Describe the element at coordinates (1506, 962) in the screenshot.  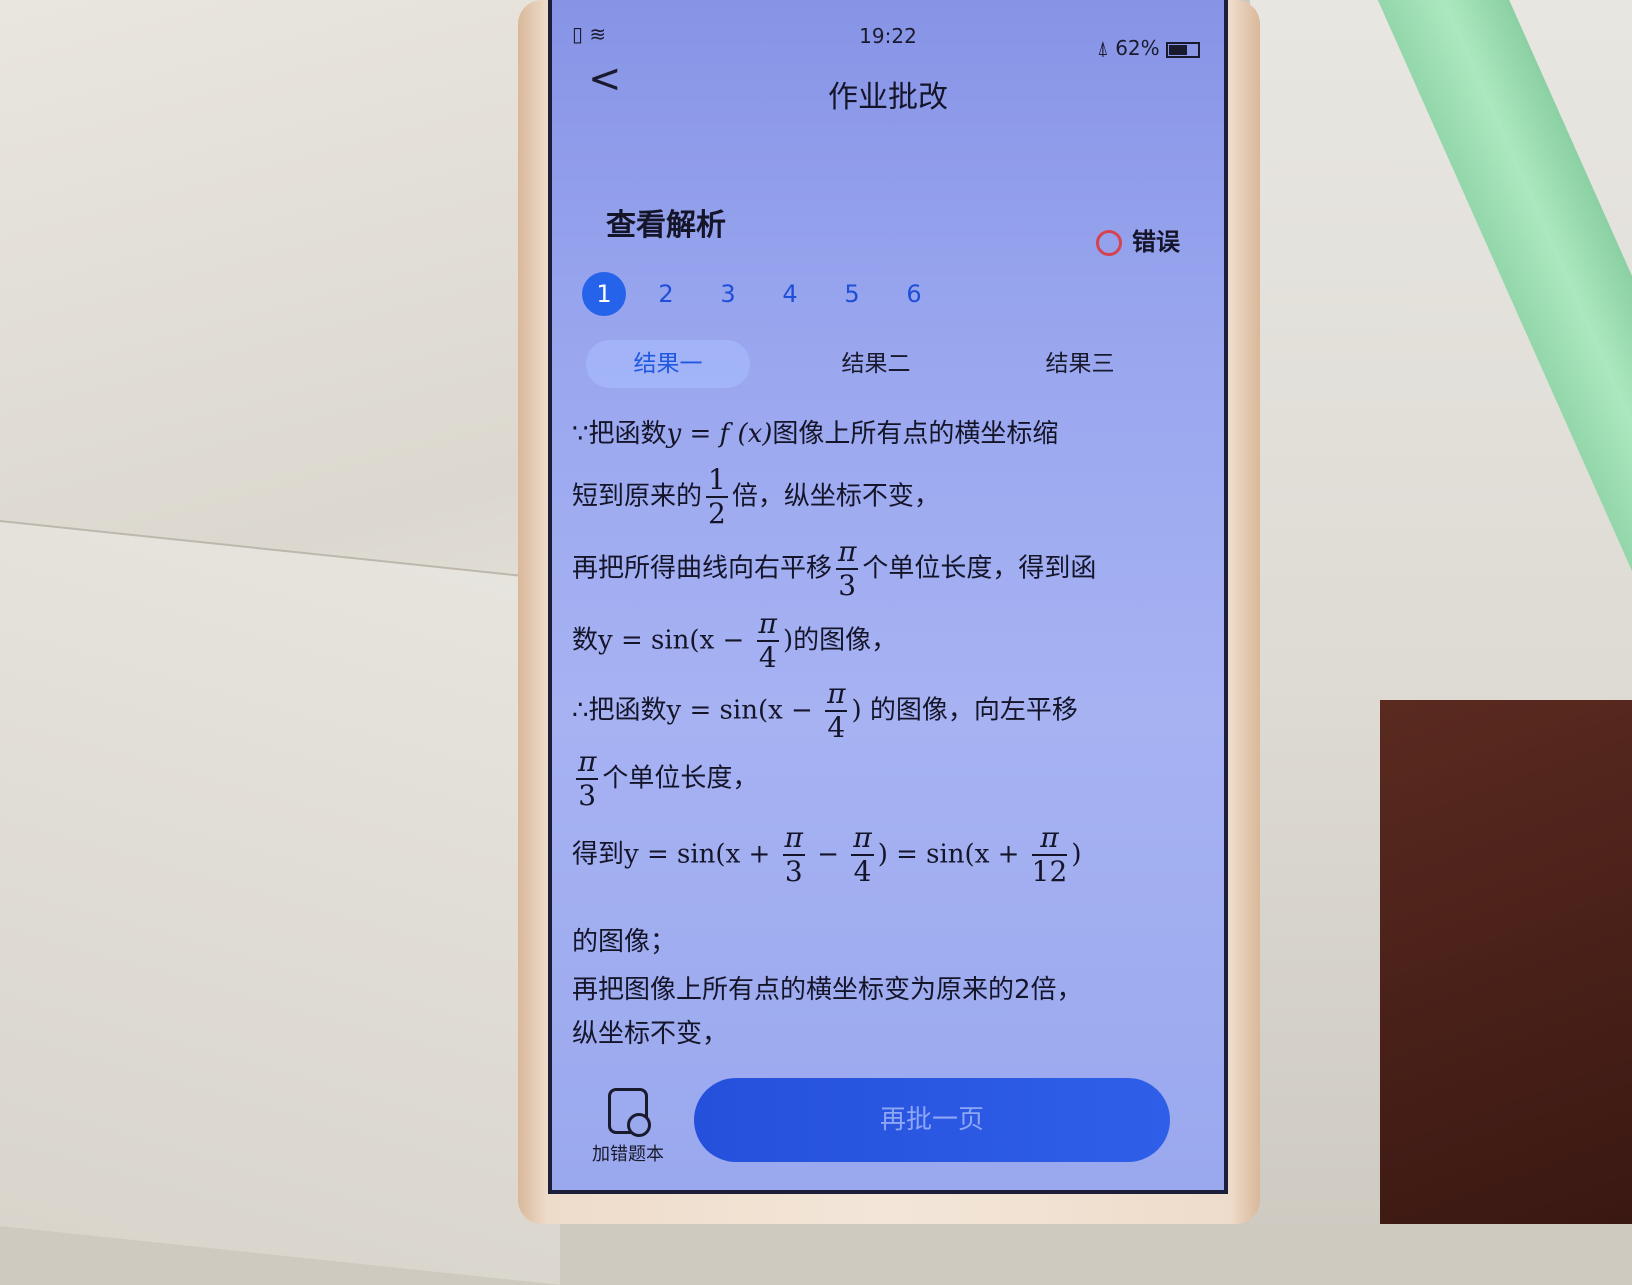
I see `background-desk` at that location.